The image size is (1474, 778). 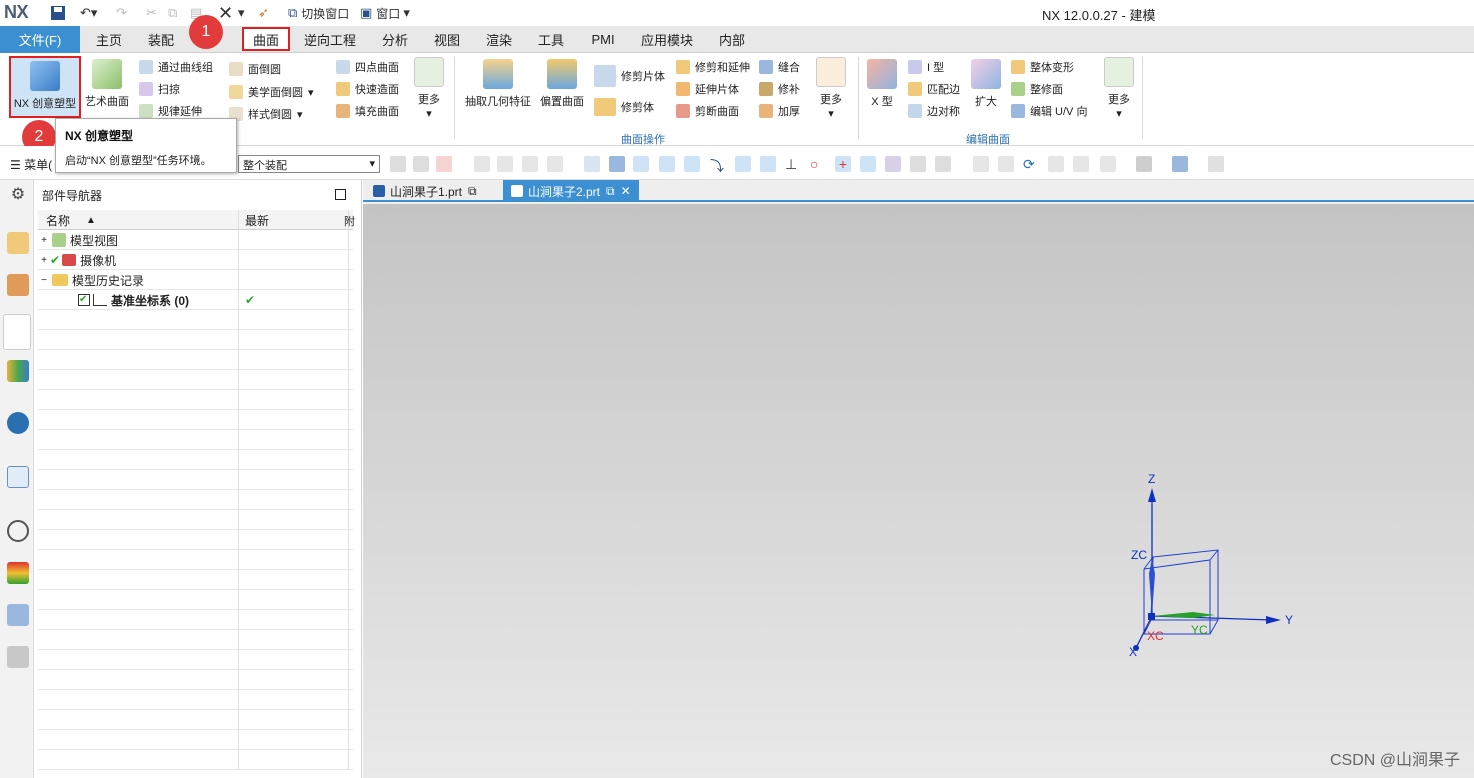 What do you see at coordinates (138, 220) in the screenshot?
I see `column-name-header: 名称 ▲` at bounding box center [138, 220].